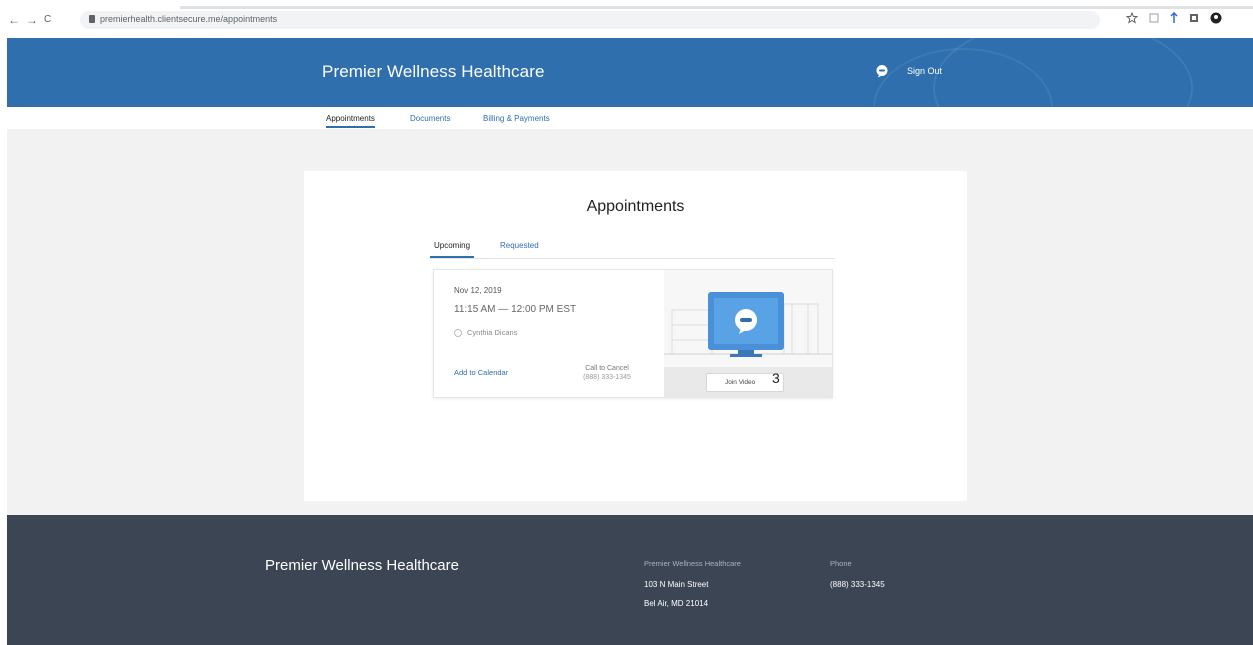  I want to click on back-icon: ←, so click(14, 20).